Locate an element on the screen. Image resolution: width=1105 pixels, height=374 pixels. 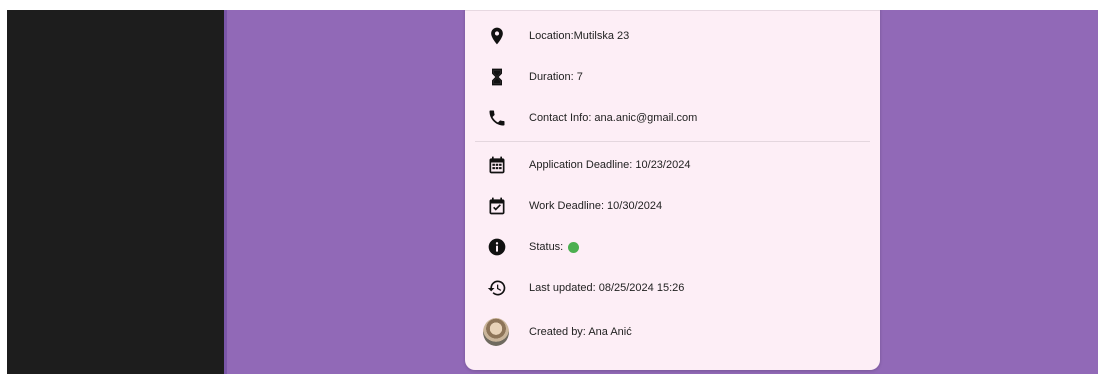
contact-row: Contact Info: ana.anic@gmail.com is located at coordinates (591, 118).